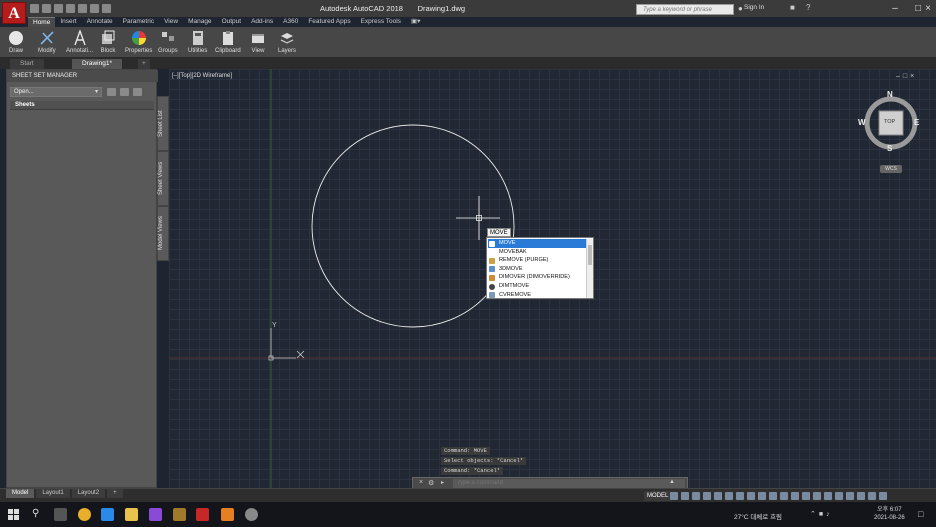 This screenshot has width=936, height=527. I want to click on taskbar-clock: 오후 6:07 2021-08-26, so click(889, 514).